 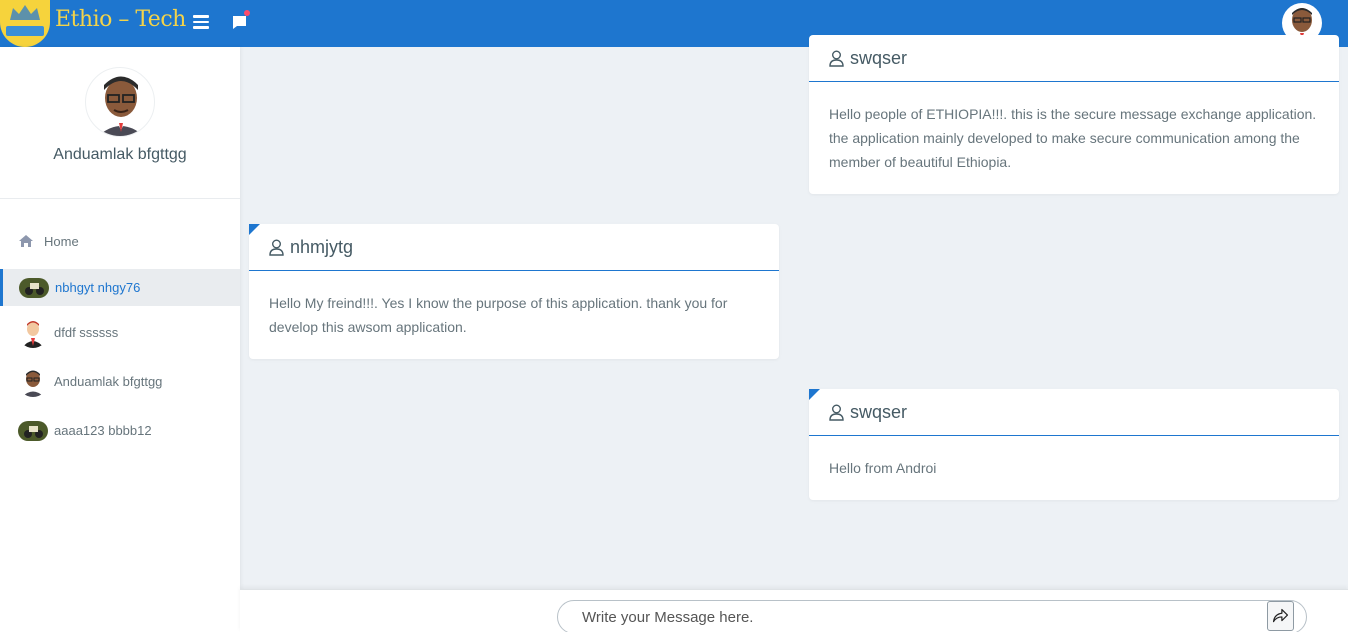 I want to click on profile-avatar, so click(x=120, y=102).